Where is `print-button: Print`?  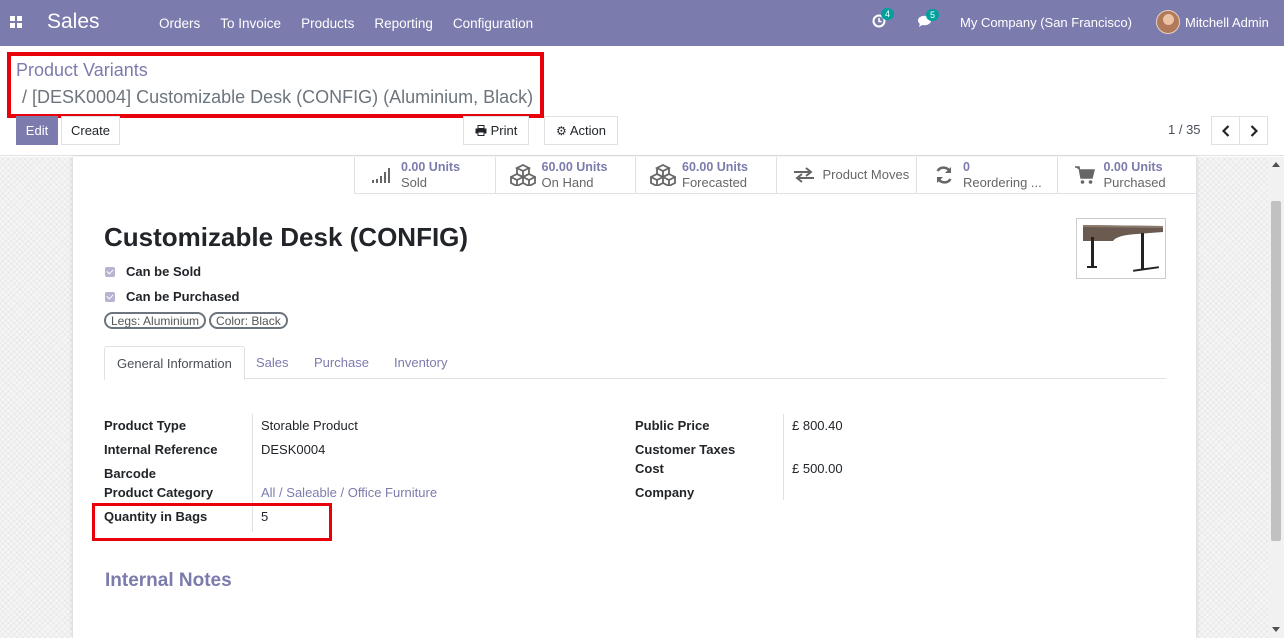 print-button: Print is located at coordinates (496, 130).